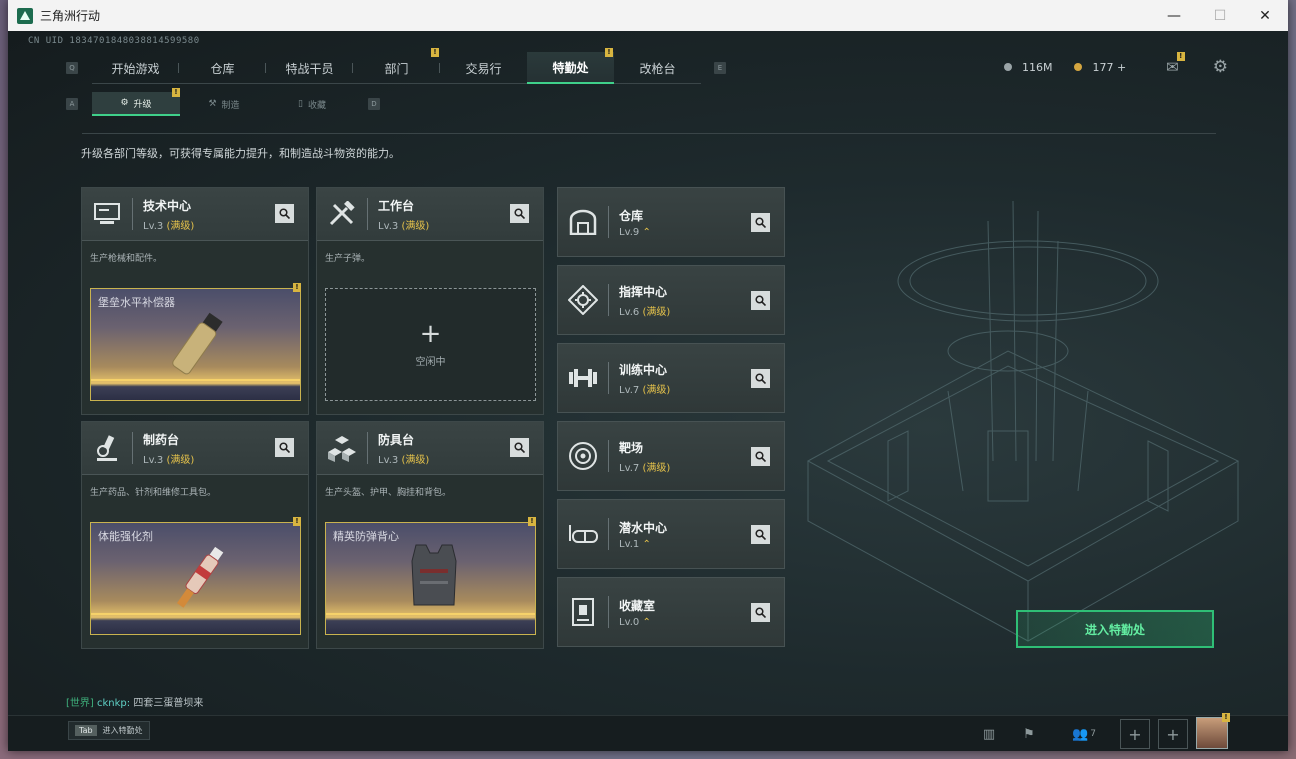 The image size is (1296, 759). What do you see at coordinates (671, 456) in the screenshot?
I see `dept-card-shooting-range: 靶场 Lv.7 (满级)` at bounding box center [671, 456].